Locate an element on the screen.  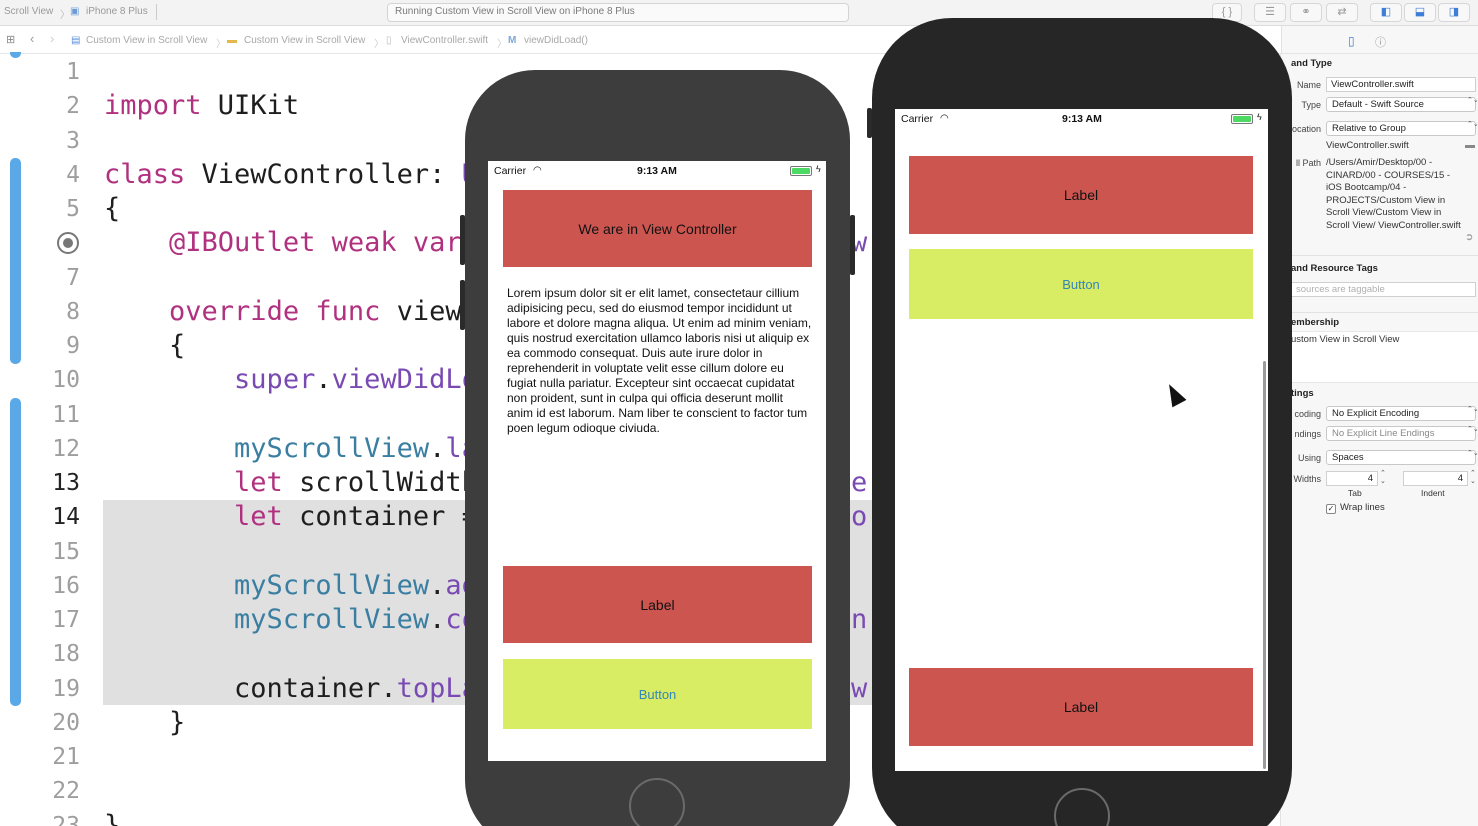
button-title: Button is located at coordinates (1081, 284).